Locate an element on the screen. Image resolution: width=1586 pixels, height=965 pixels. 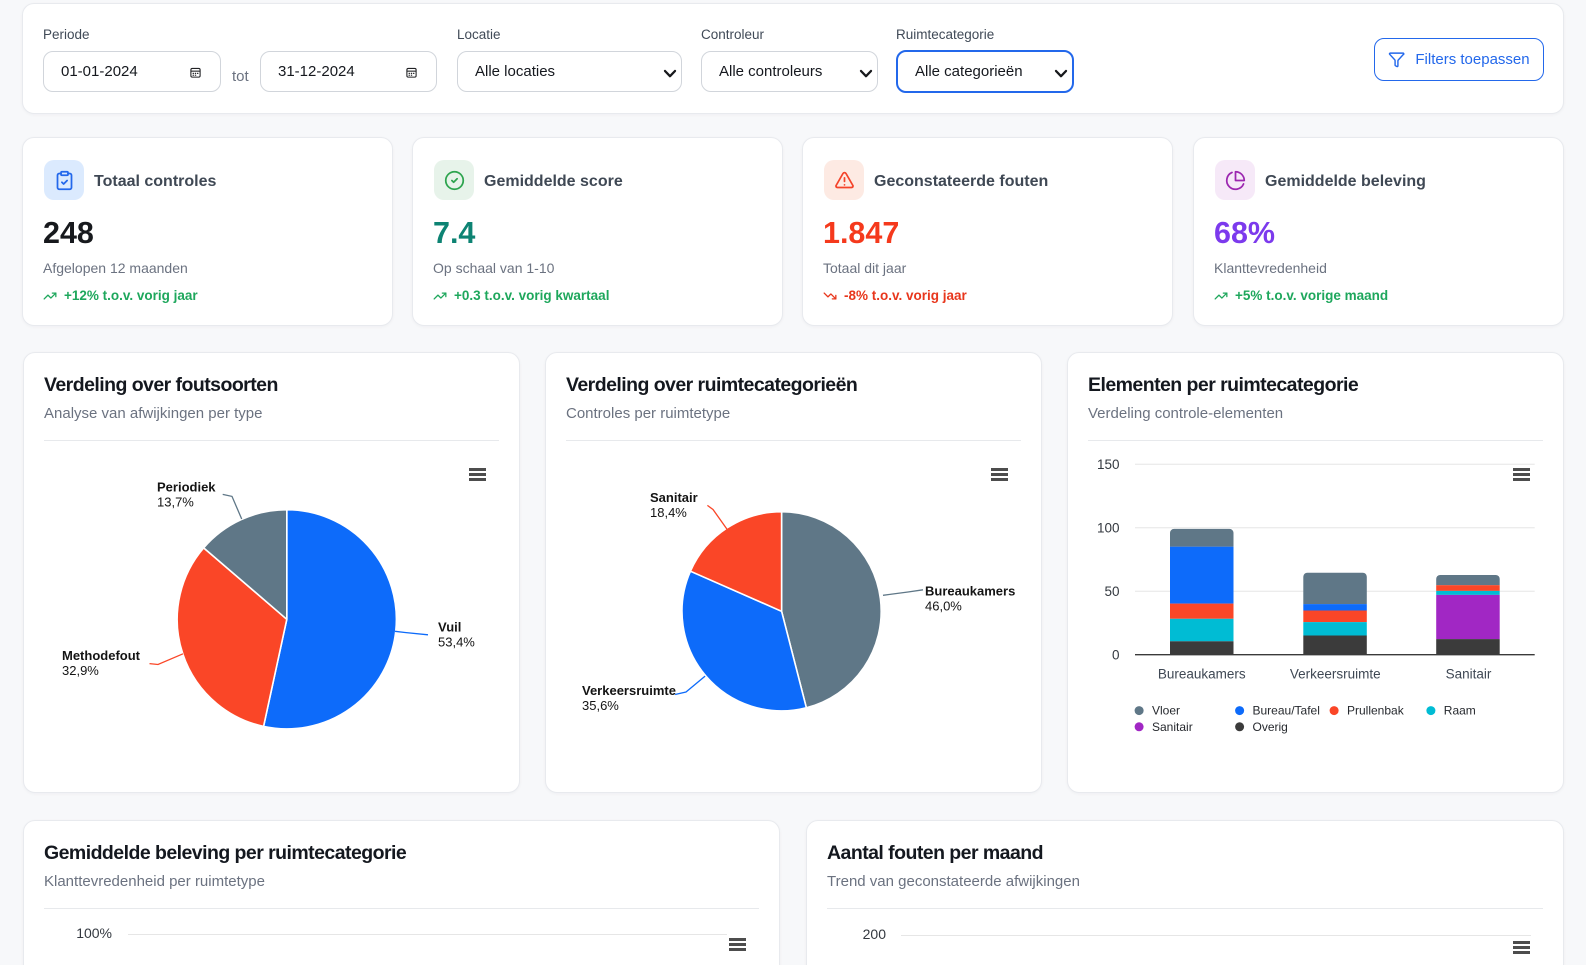
svg-text: Raam is located at coordinates (1460, 711).